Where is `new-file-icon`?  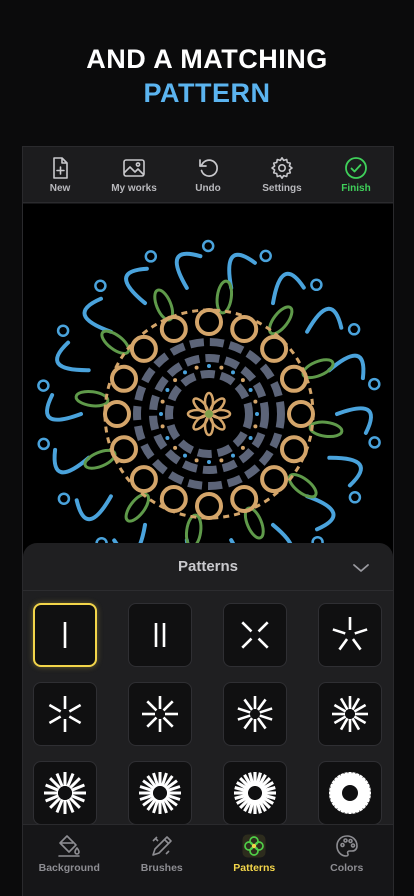
new-file-icon is located at coordinates (60, 167).